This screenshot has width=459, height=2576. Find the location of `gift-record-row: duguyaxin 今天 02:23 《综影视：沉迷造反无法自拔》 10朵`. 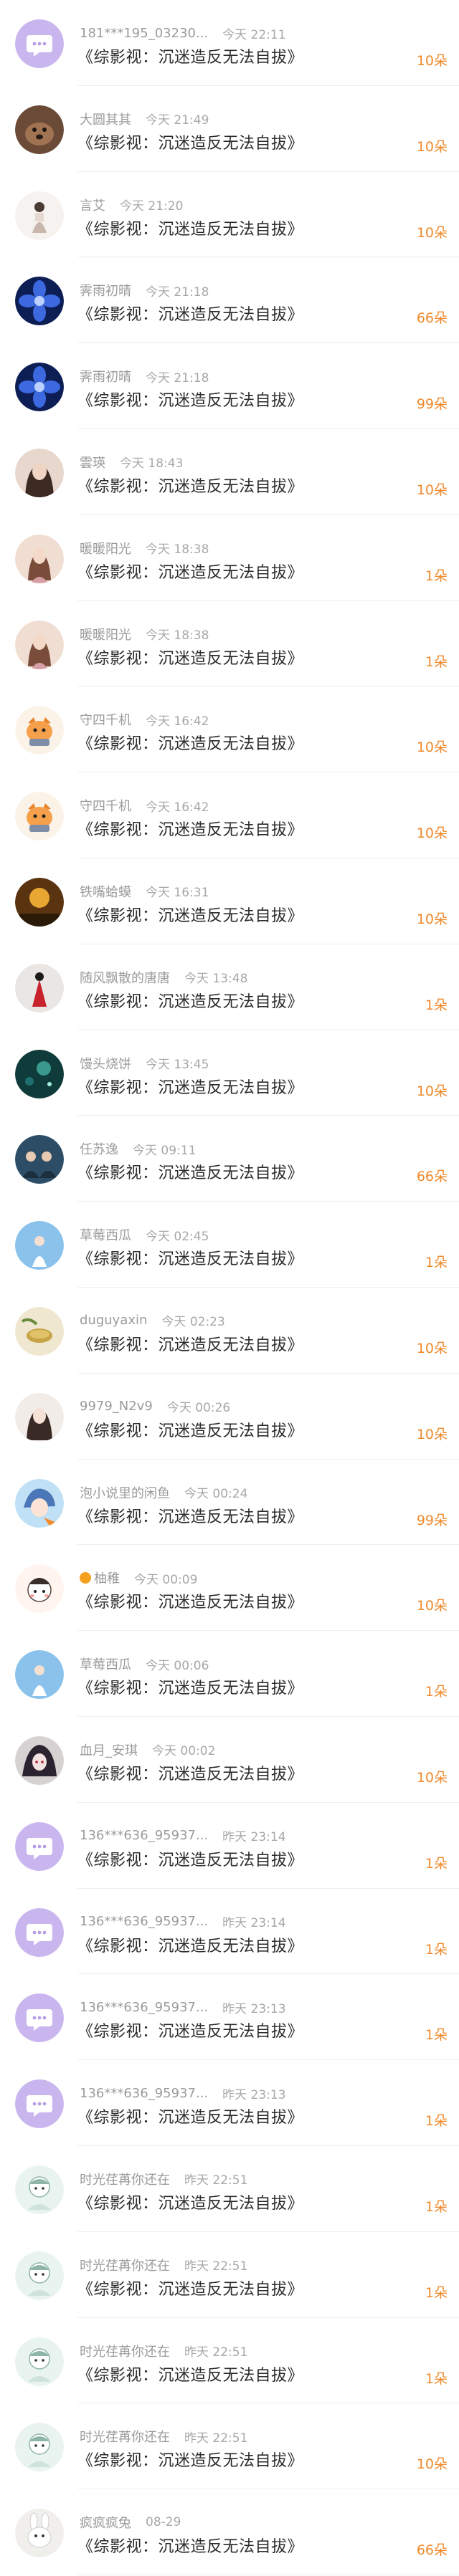

gift-record-row: duguyaxin 今天 02:23 《综影视：沉迷造反无法自拔》 10朵 is located at coordinates (229, 1331).